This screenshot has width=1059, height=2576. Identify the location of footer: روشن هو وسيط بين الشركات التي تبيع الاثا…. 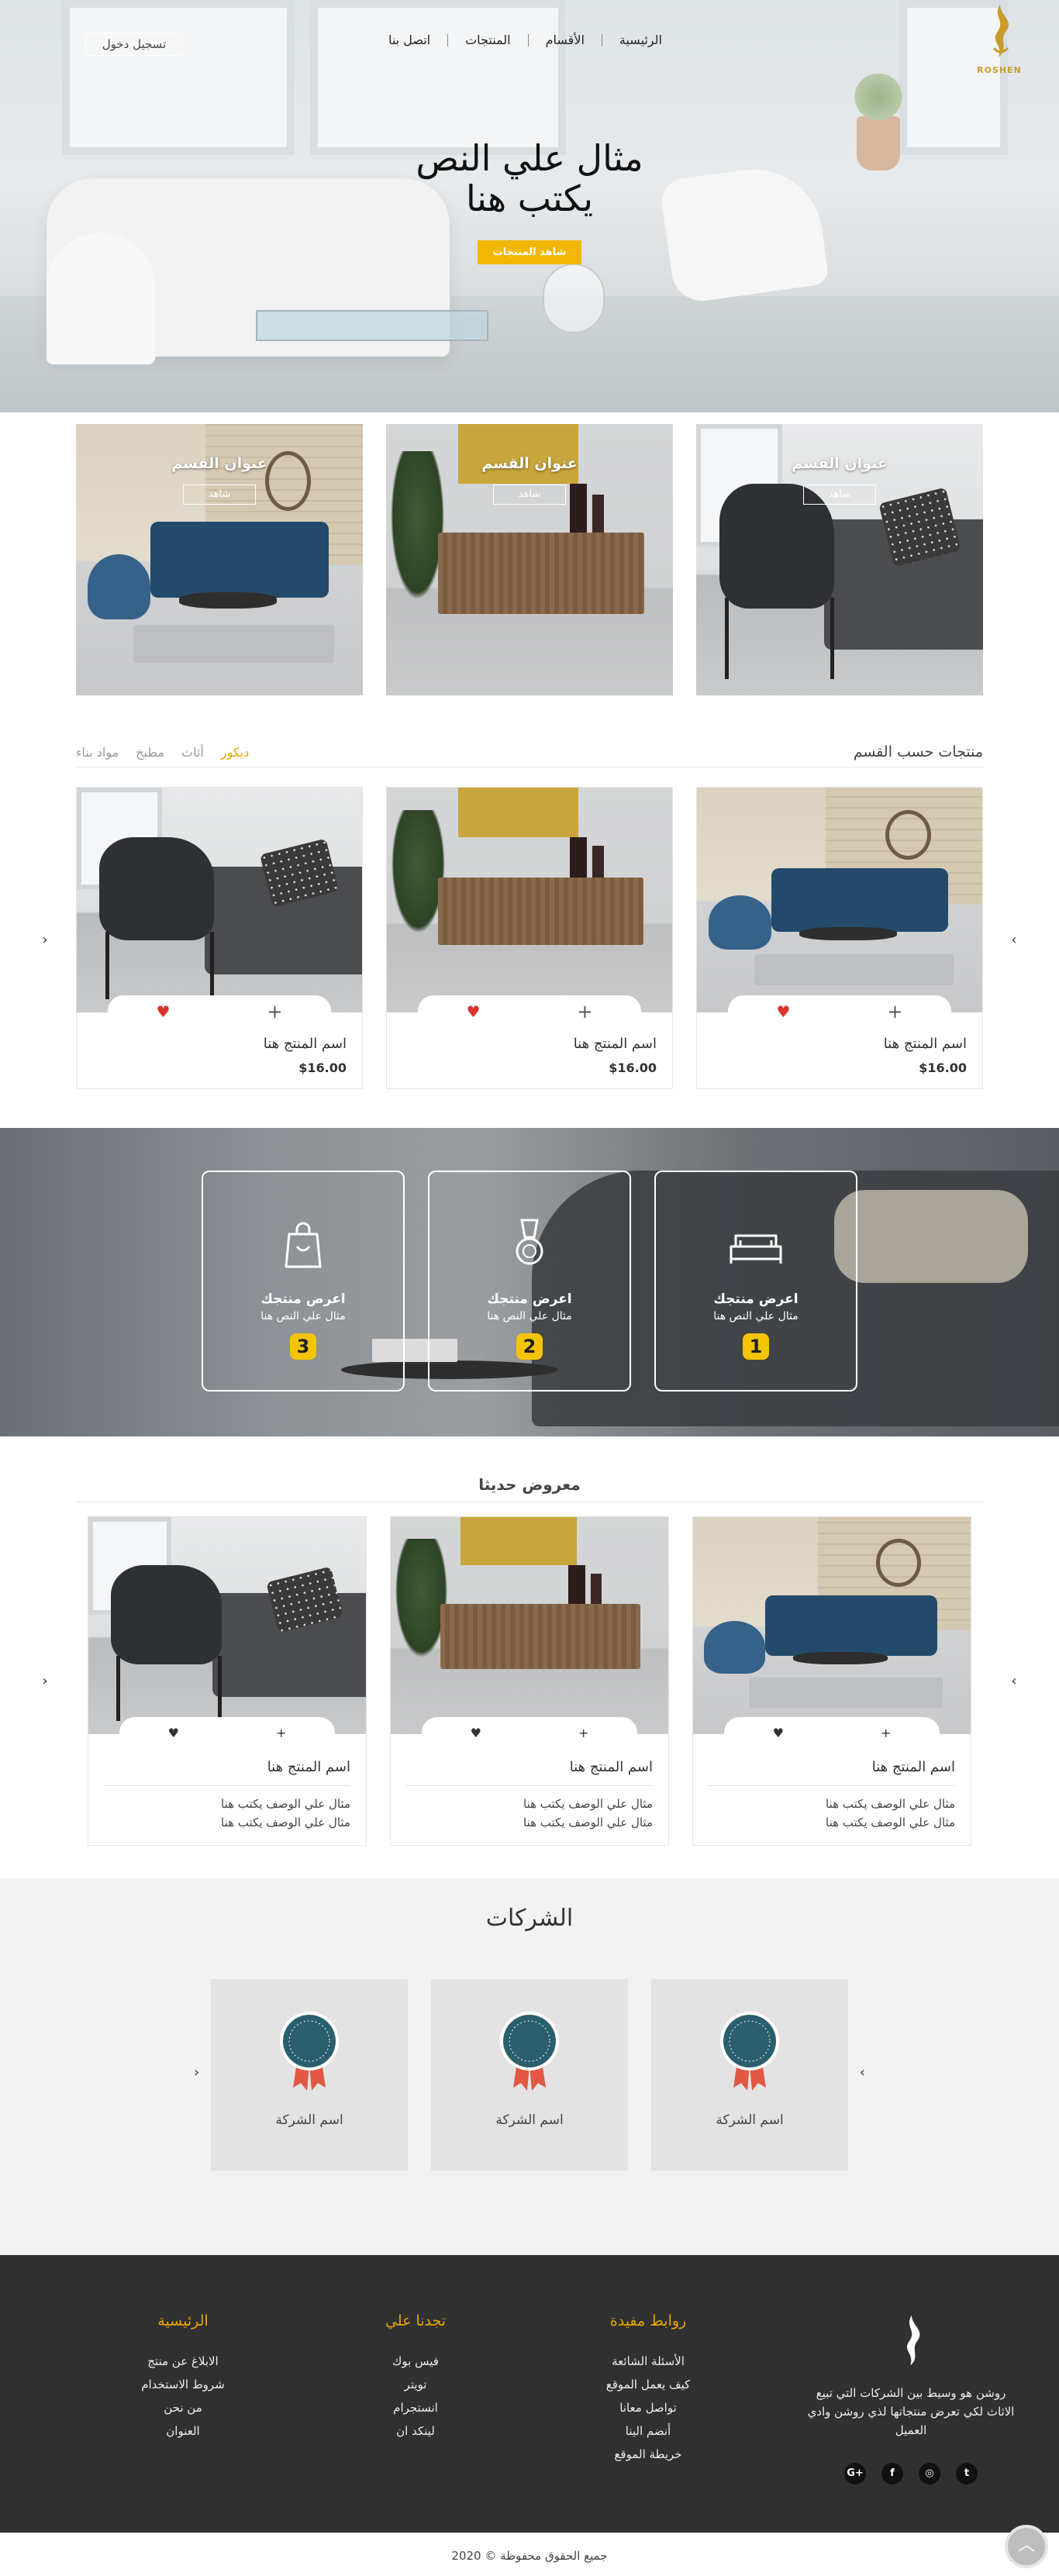
(529, 2394).